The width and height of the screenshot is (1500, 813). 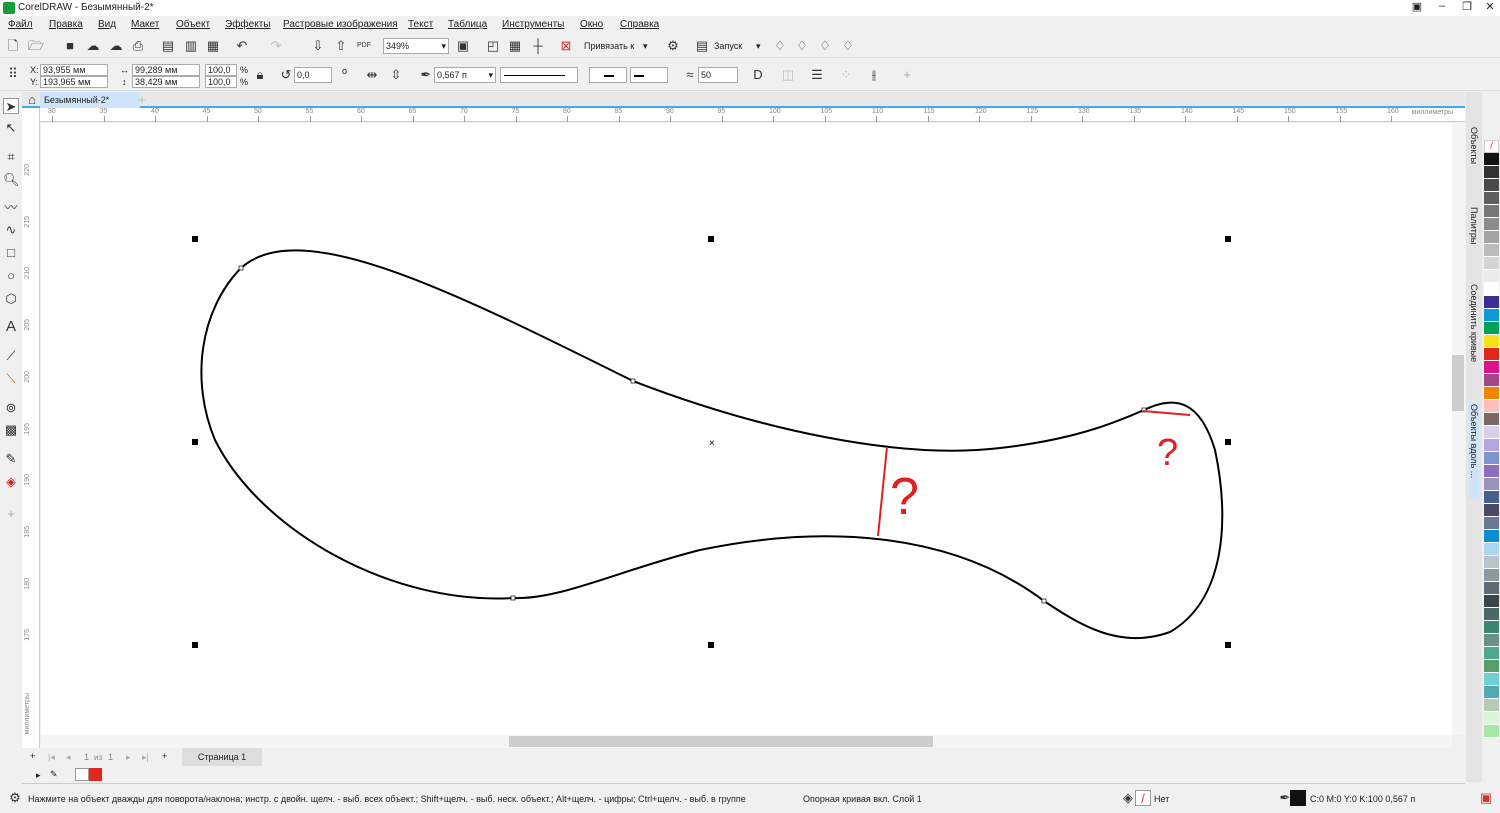 I want to click on options-gear-icon: ⚙, so click(x=673, y=46).